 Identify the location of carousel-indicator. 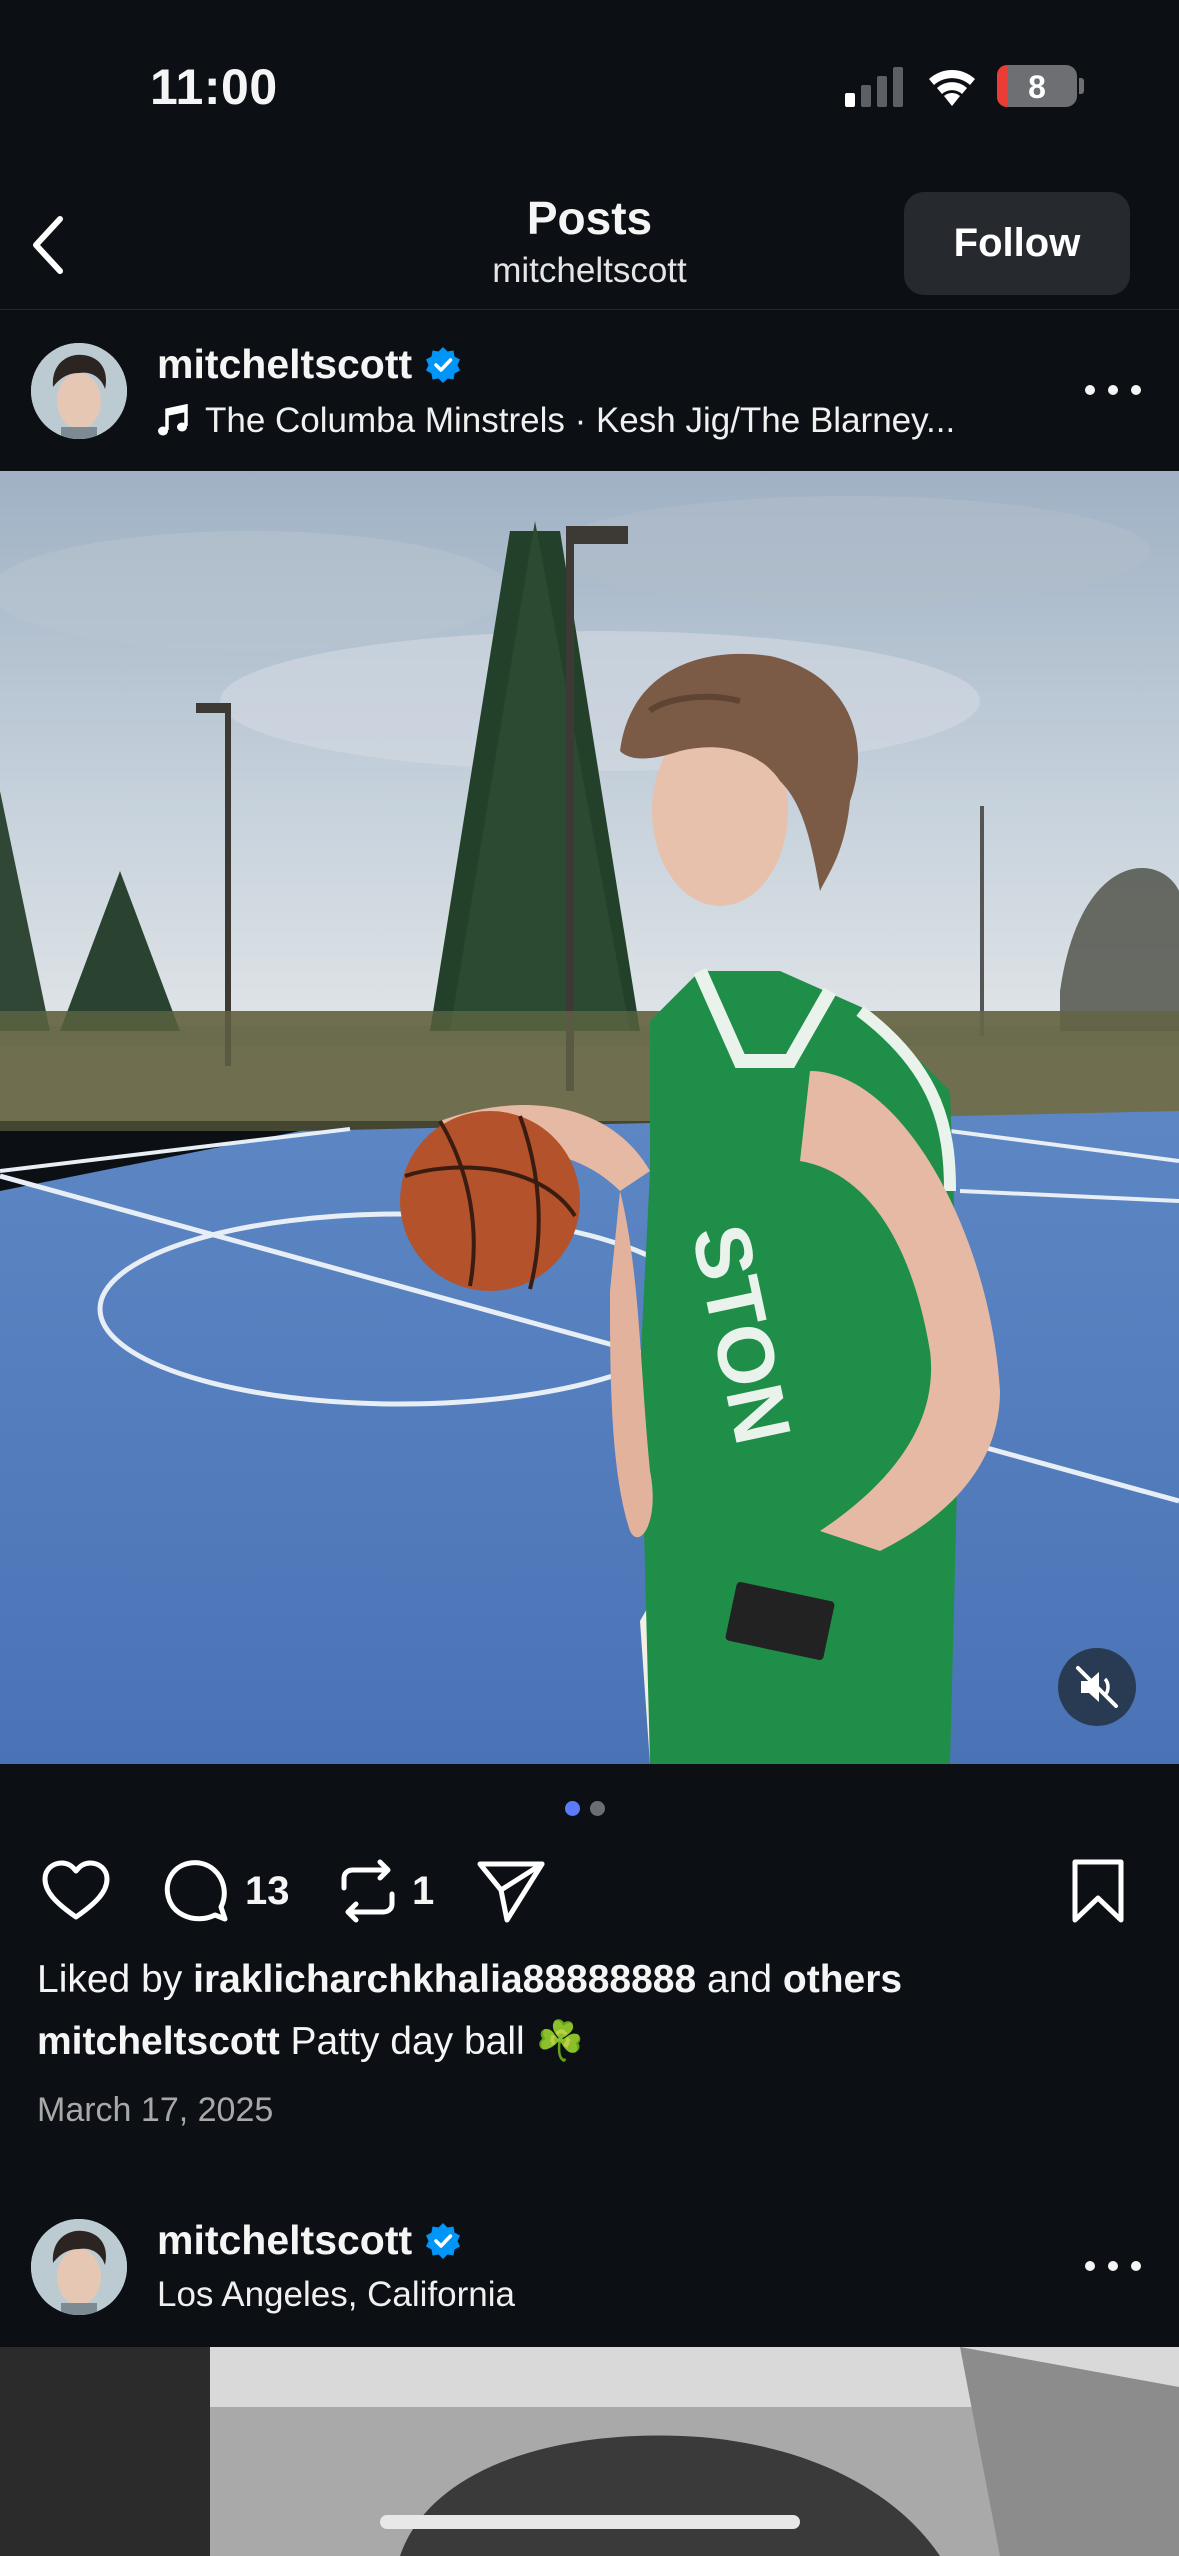
(585, 1808).